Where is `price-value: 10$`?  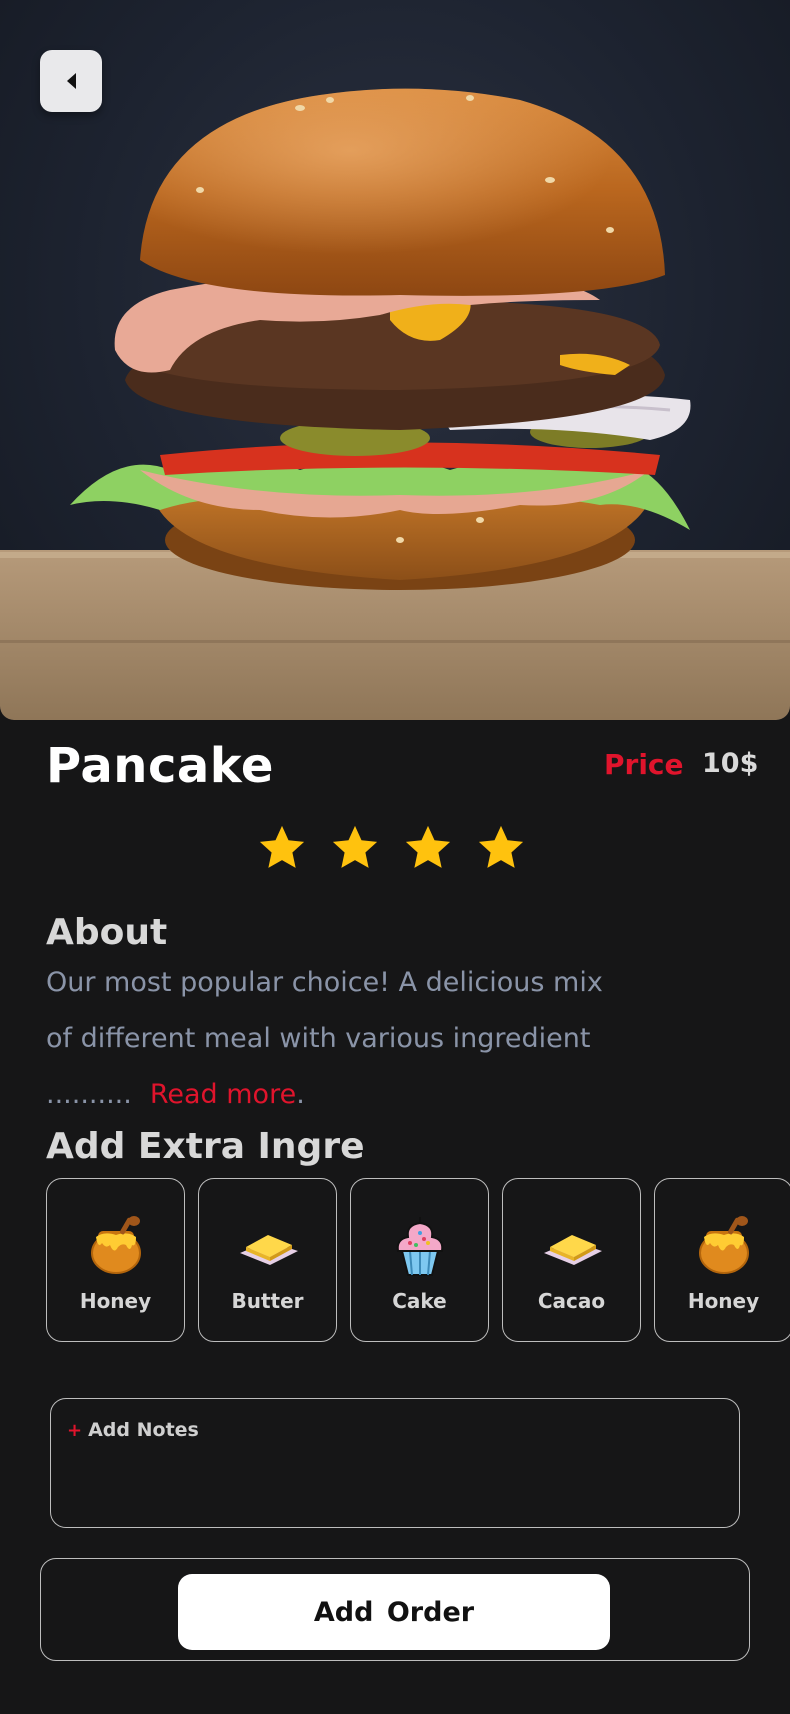 price-value: 10$ is located at coordinates (730, 763).